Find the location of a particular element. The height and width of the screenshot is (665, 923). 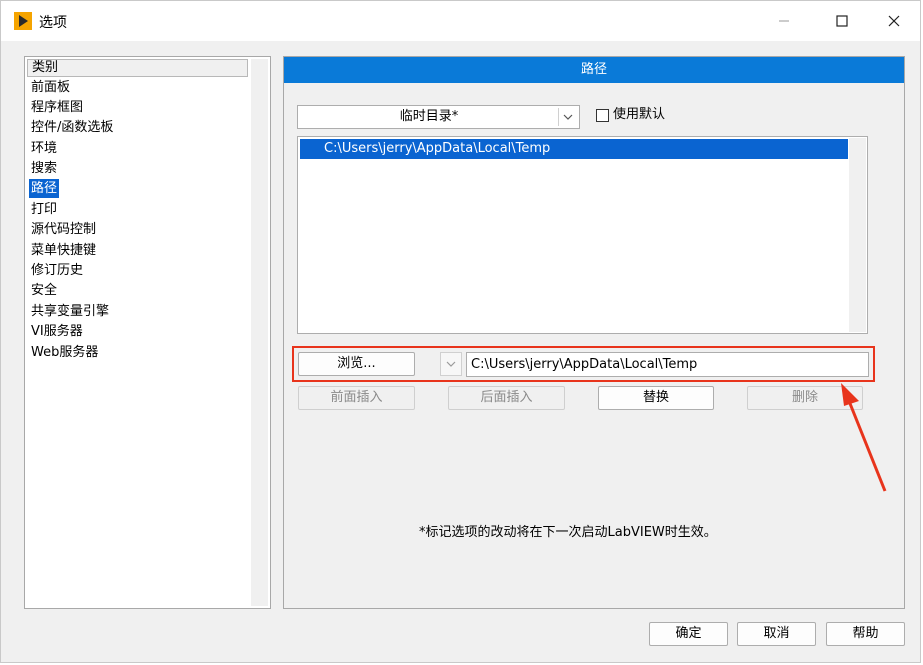

category-item-security: 安全 is located at coordinates (44, 290).